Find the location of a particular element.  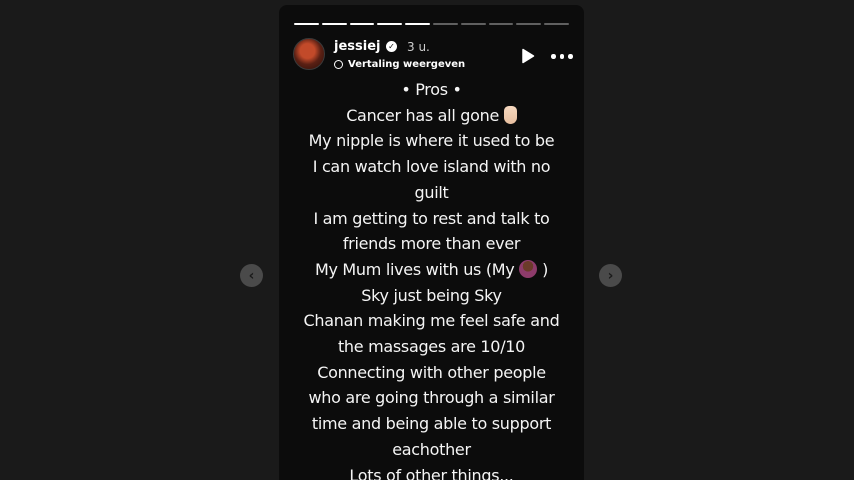

previous-story-button: ‹ is located at coordinates (251, 275).